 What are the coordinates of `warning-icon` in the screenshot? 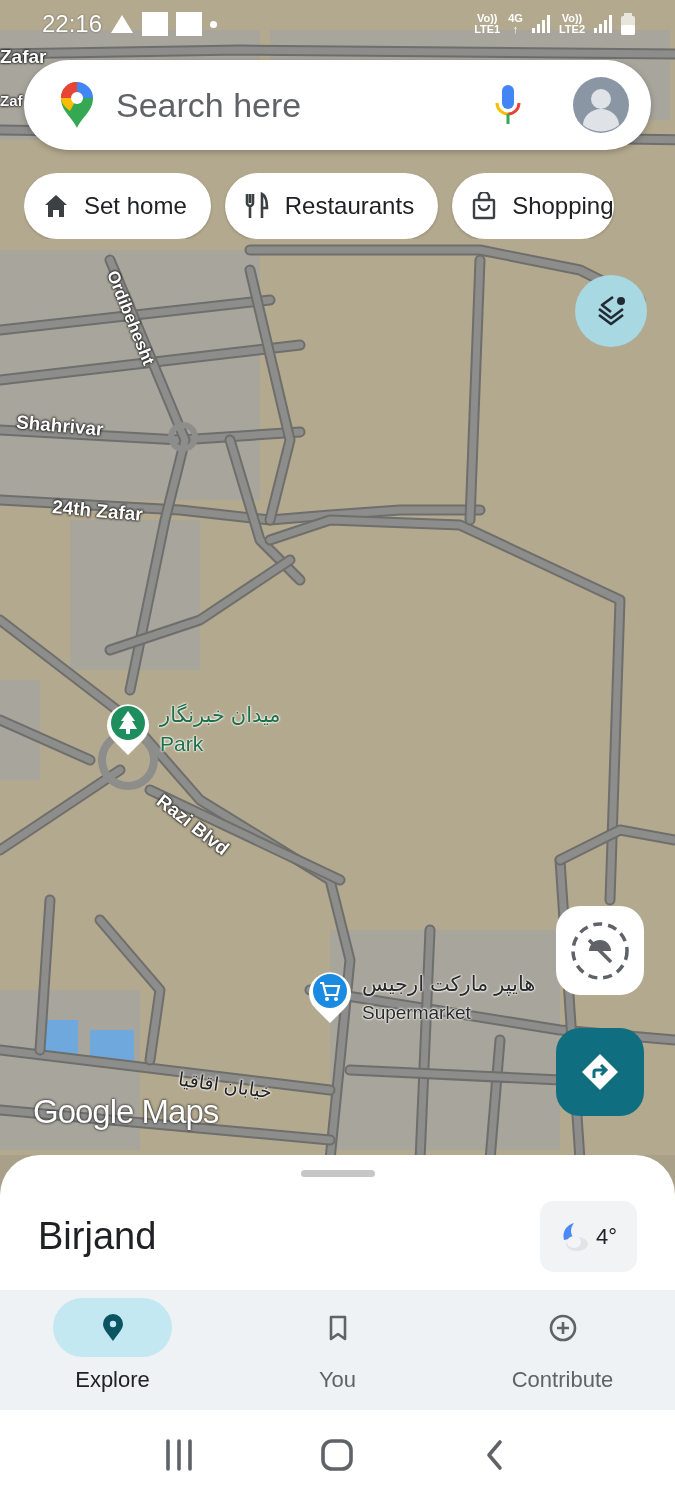 It's located at (122, 24).